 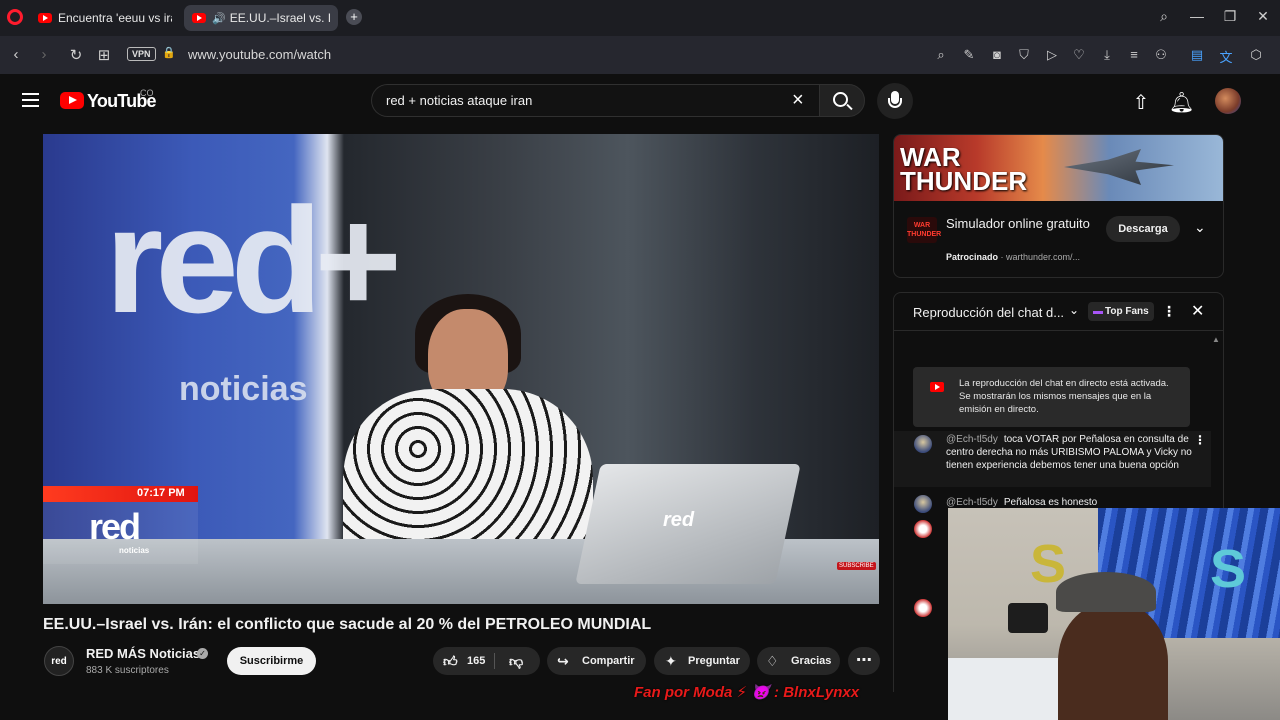 I want to click on microphone-icon, so click(x=895, y=99).